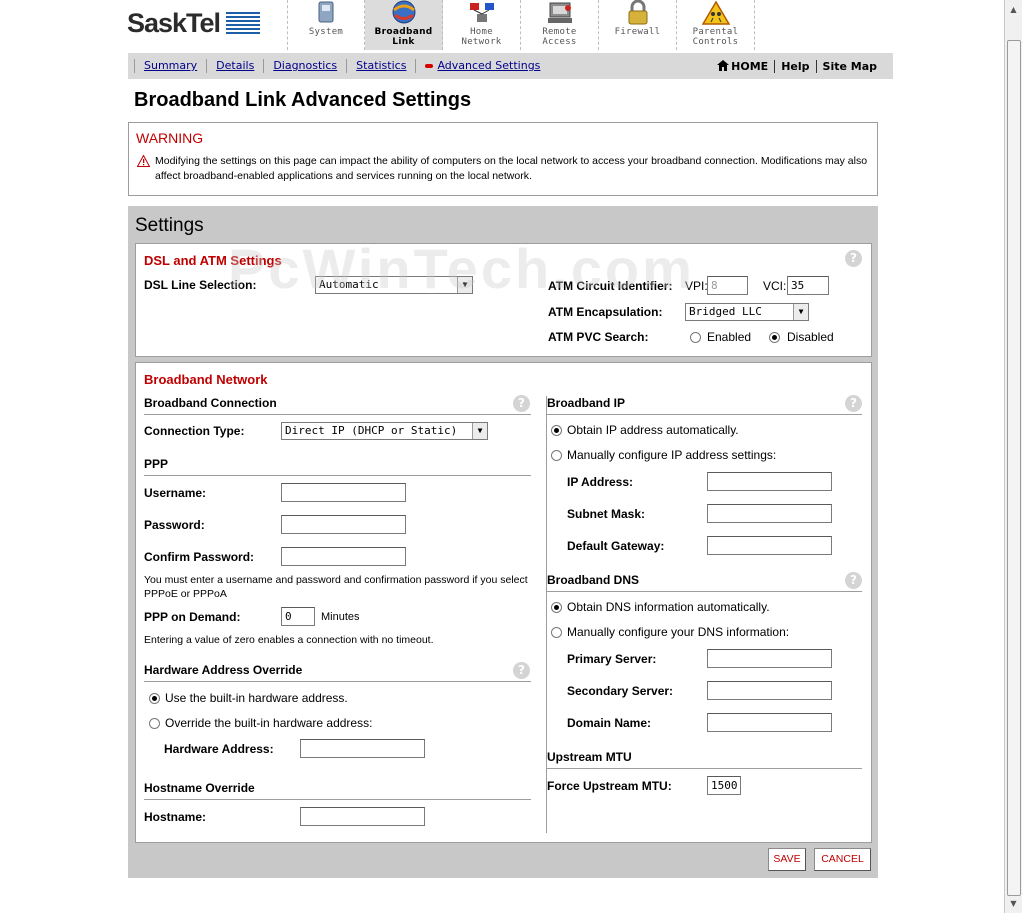 The width and height of the screenshot is (1022, 913). I want to click on default-gateway-input, so click(769, 545).